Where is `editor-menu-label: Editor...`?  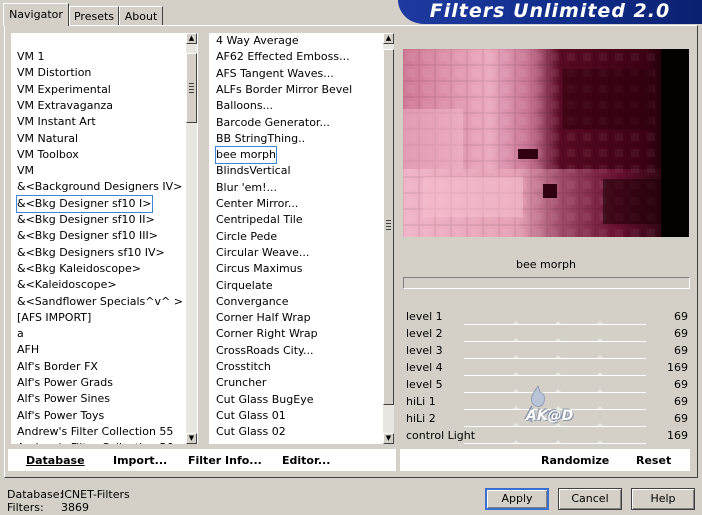
editor-menu-label: Editor... is located at coordinates (306, 460).